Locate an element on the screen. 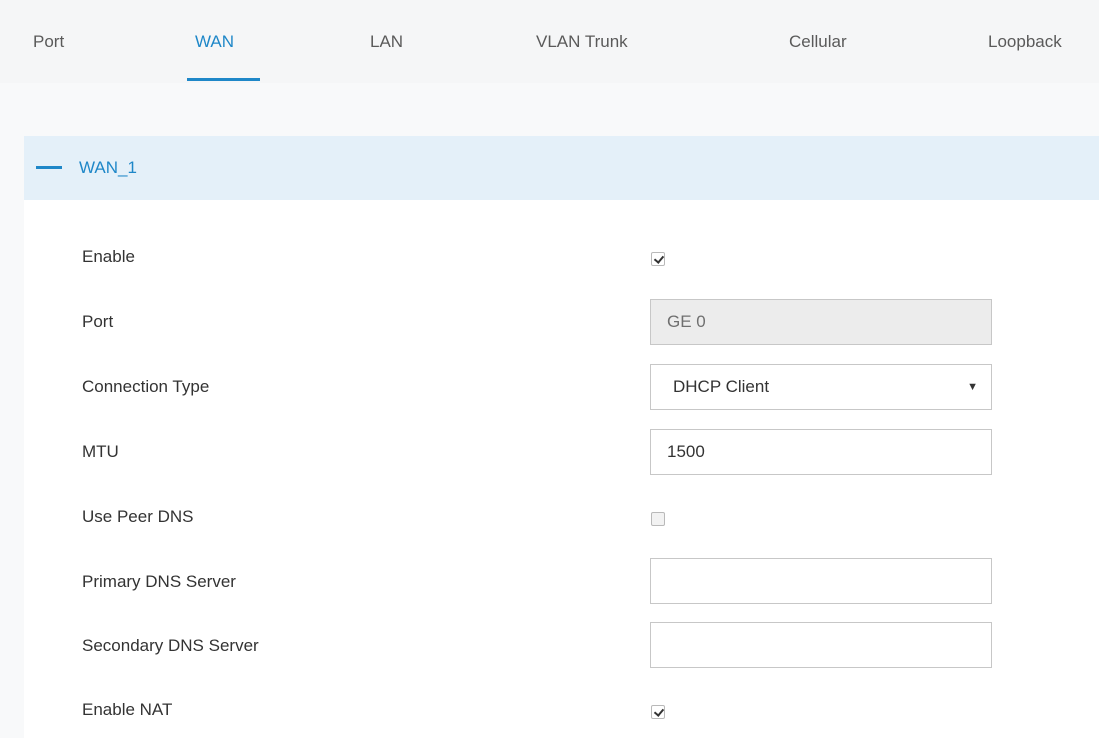  active-tab-indicator is located at coordinates (223, 79).